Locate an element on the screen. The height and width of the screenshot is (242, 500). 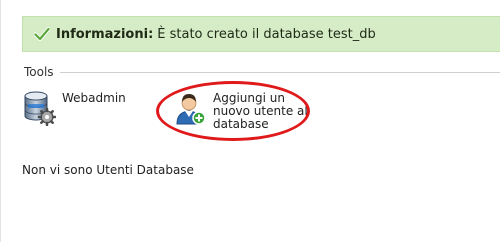
alert-message: È stato creato il database test_db is located at coordinates (266, 34).